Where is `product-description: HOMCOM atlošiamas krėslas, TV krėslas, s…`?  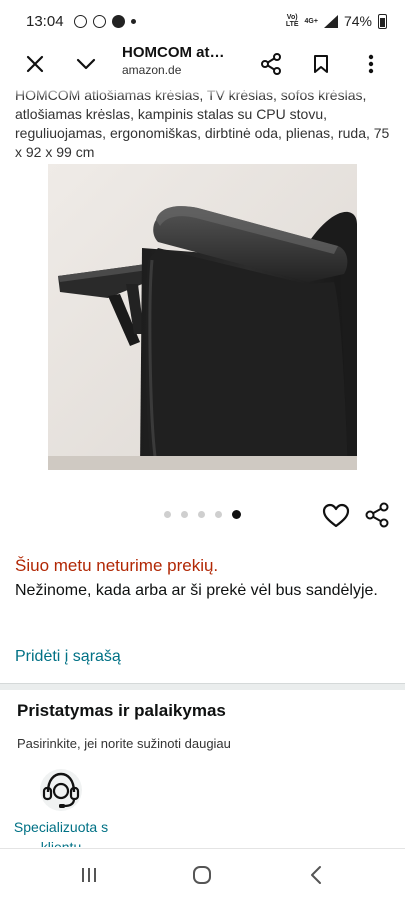
product-description: HOMCOM atlošiamas krėslas, TV krėslas, s… is located at coordinates (202, 123).